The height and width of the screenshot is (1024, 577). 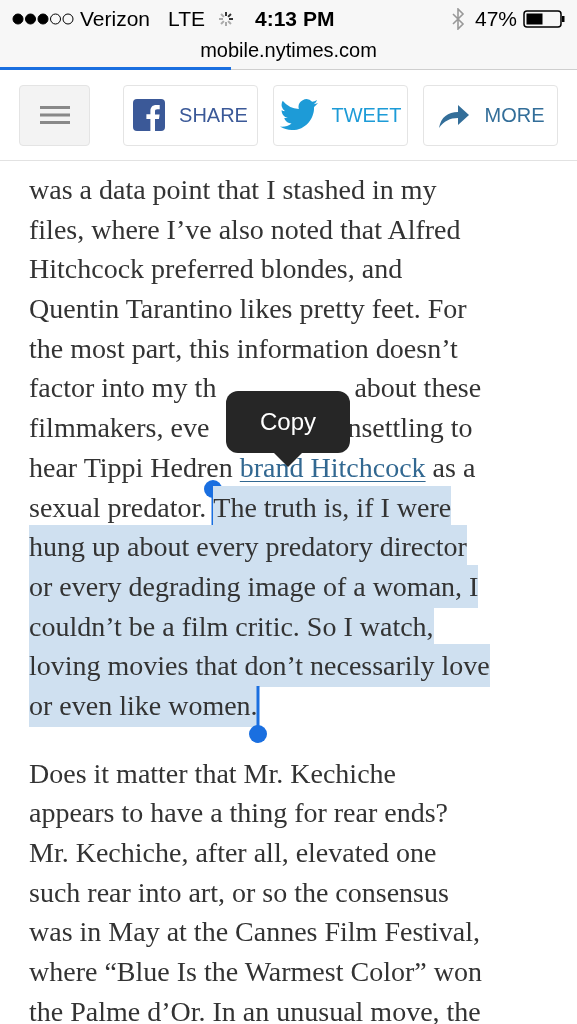 I want to click on copy-button: Copy, so click(x=288, y=422).